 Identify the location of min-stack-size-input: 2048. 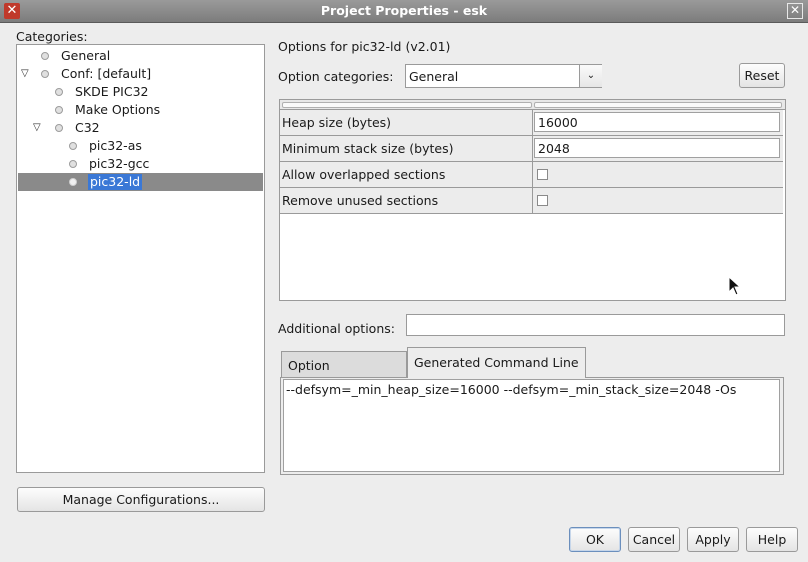
(657, 148).